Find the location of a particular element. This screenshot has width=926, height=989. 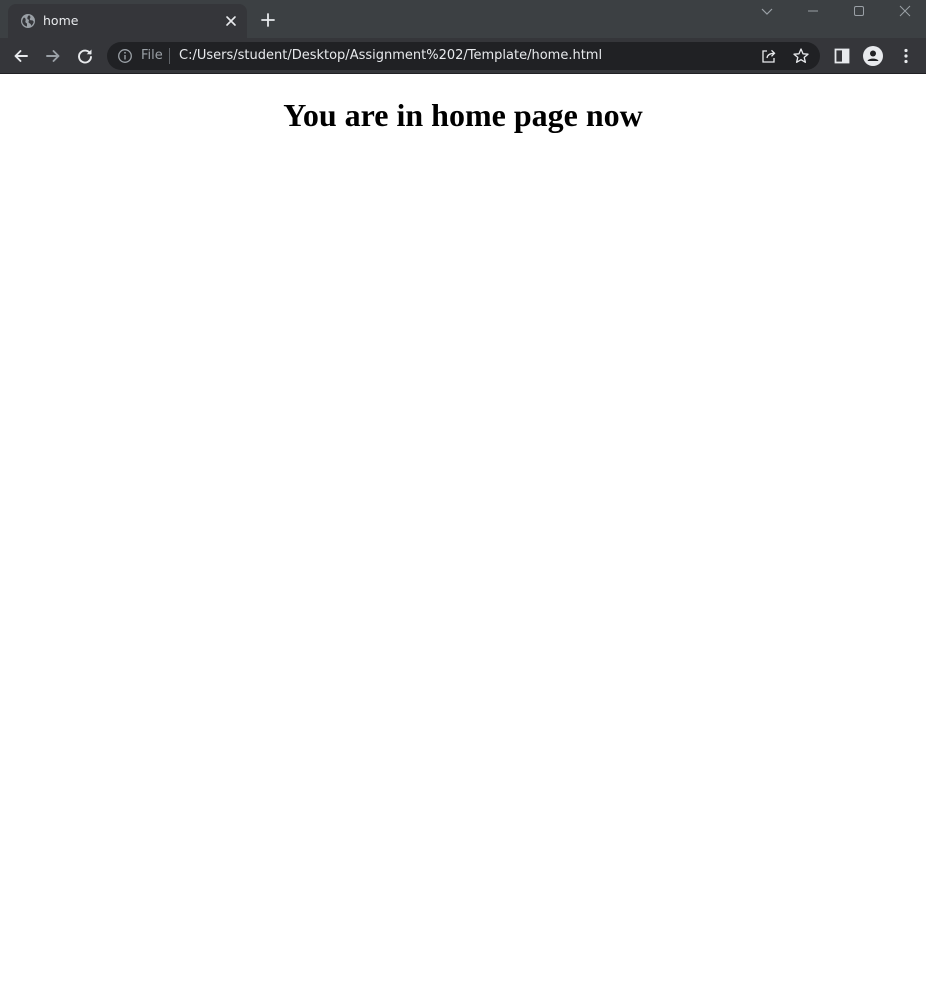

tab-title: home is located at coordinates (61, 20).